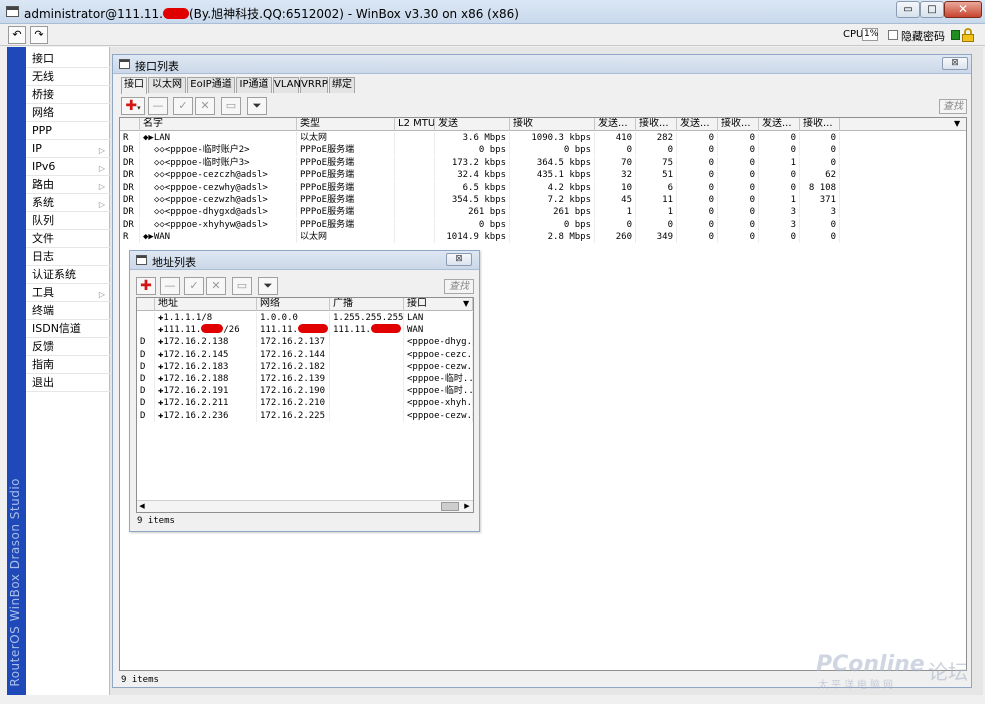  Describe the element at coordinates (218, 124) in the screenshot. I see `column-header: 名字` at that location.